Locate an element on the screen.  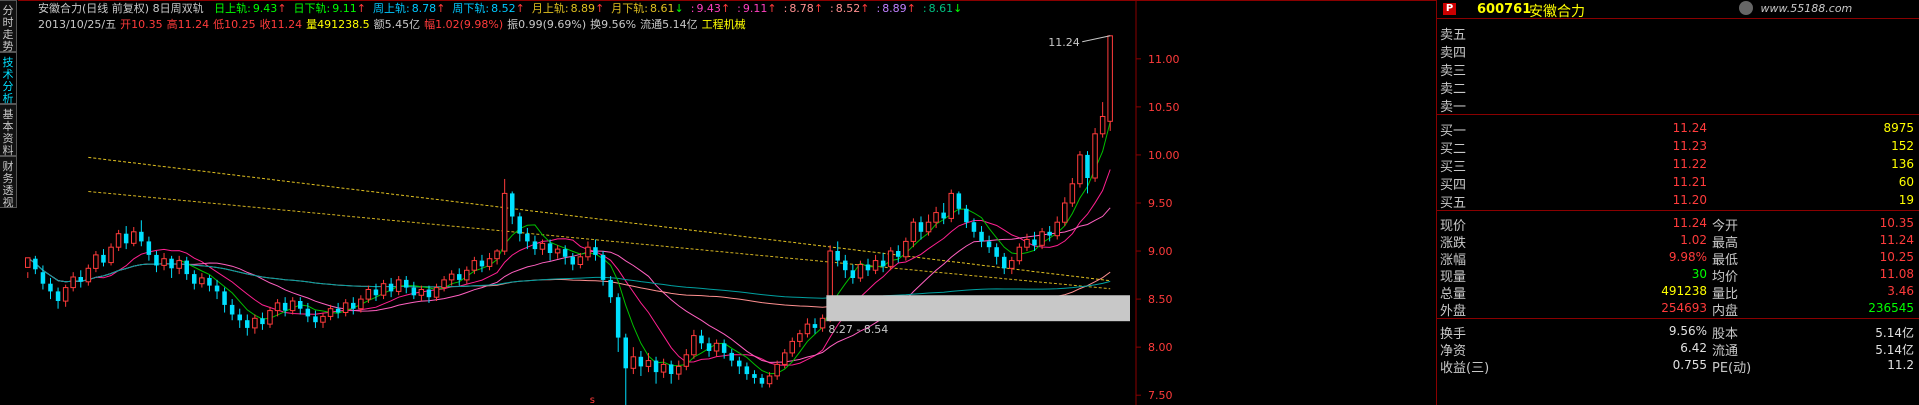
stock-code: 600761 is located at coordinates (1504, 9).